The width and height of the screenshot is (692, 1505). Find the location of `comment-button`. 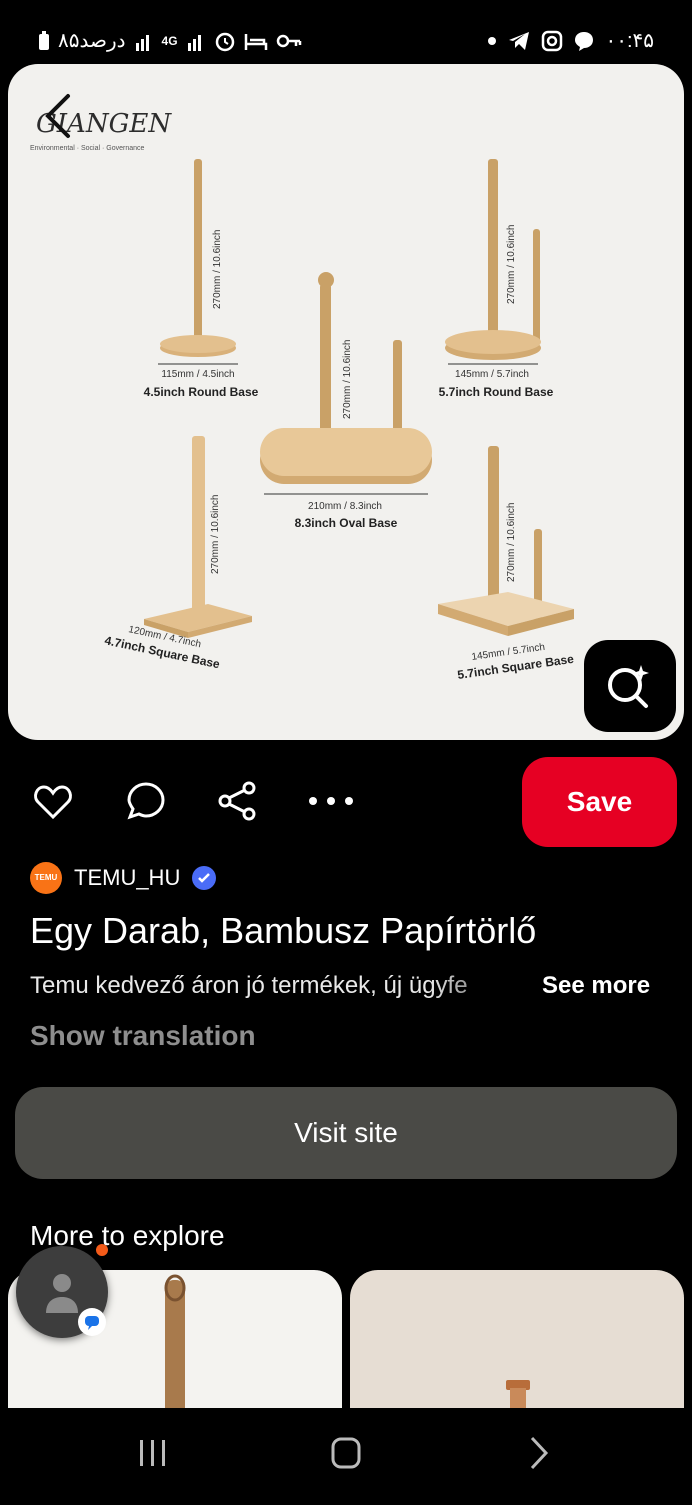

comment-button is located at coordinates (146, 801).